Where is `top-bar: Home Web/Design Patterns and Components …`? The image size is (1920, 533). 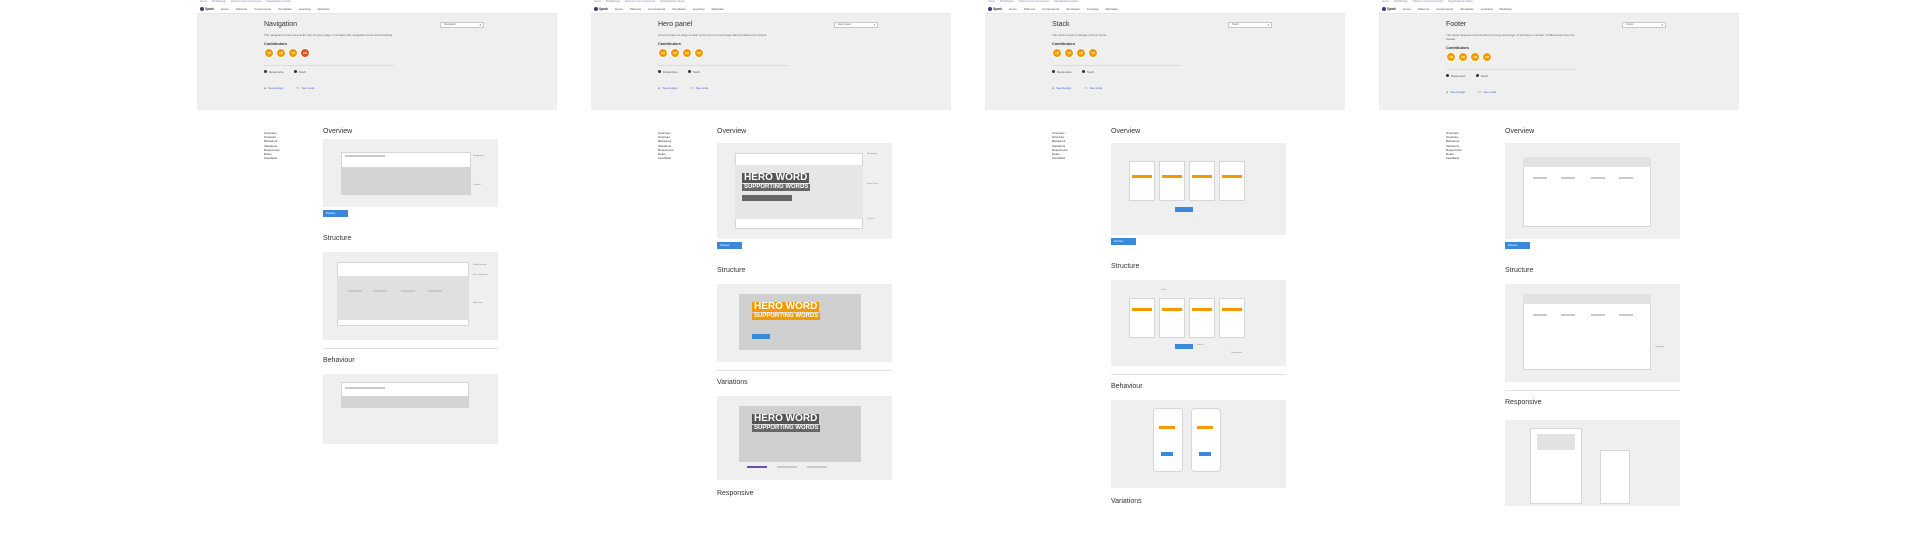 top-bar: Home Web/Design Patterns and Components … is located at coordinates (771, 7).